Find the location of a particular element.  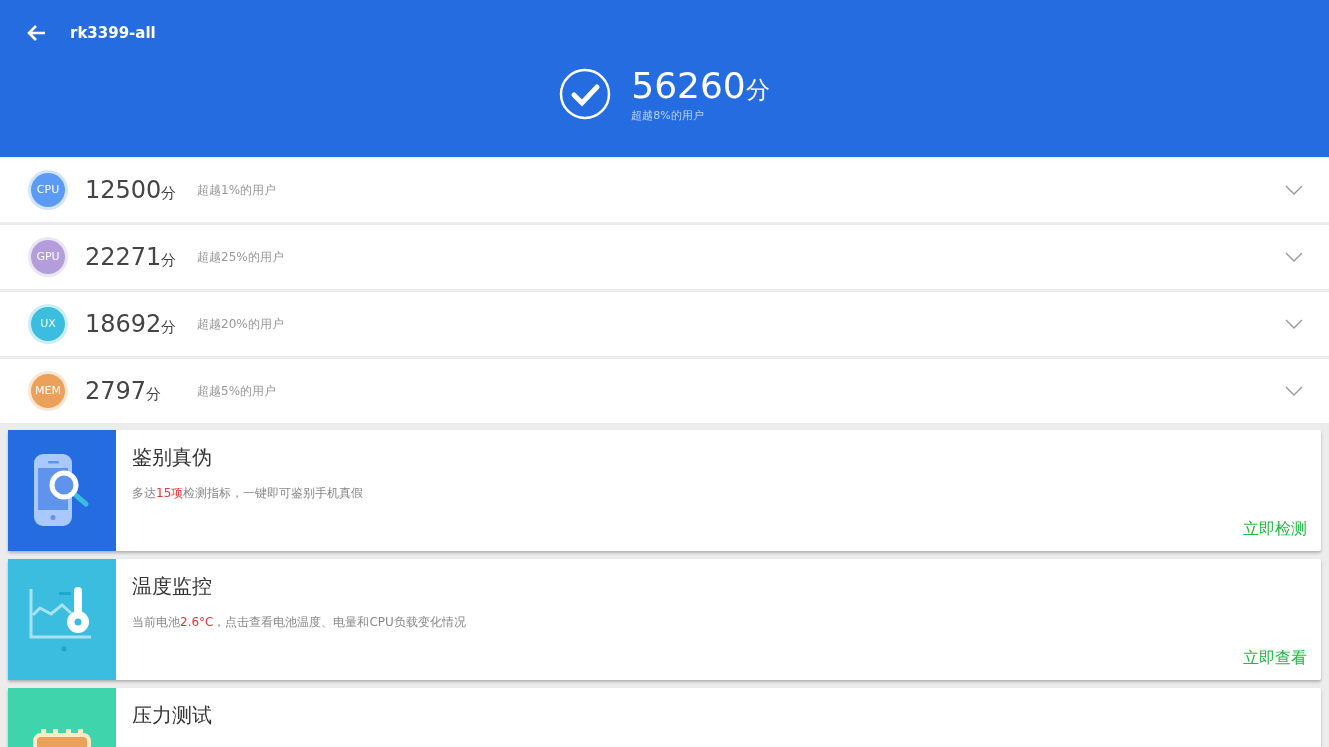

feature-description: 多达15项检测指标，一键即可鉴别手机真假 is located at coordinates (248, 493).